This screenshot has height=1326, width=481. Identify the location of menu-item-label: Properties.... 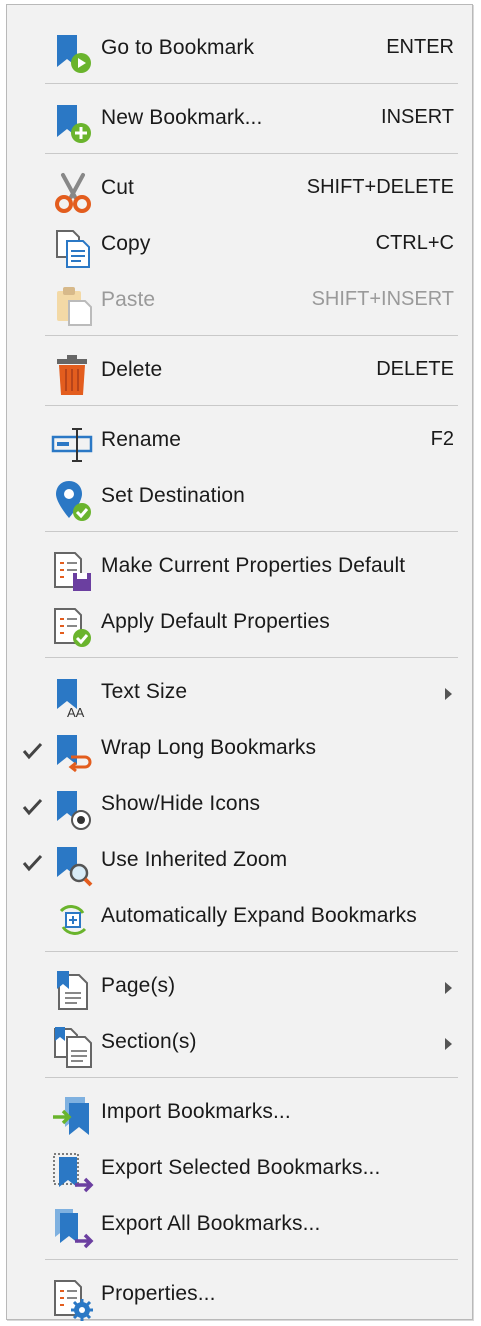
(158, 1293).